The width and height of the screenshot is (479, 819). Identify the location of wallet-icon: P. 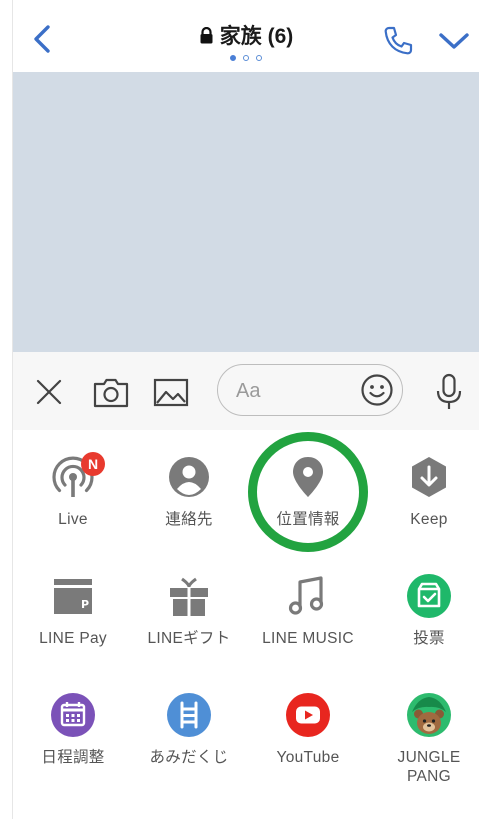
(73, 596).